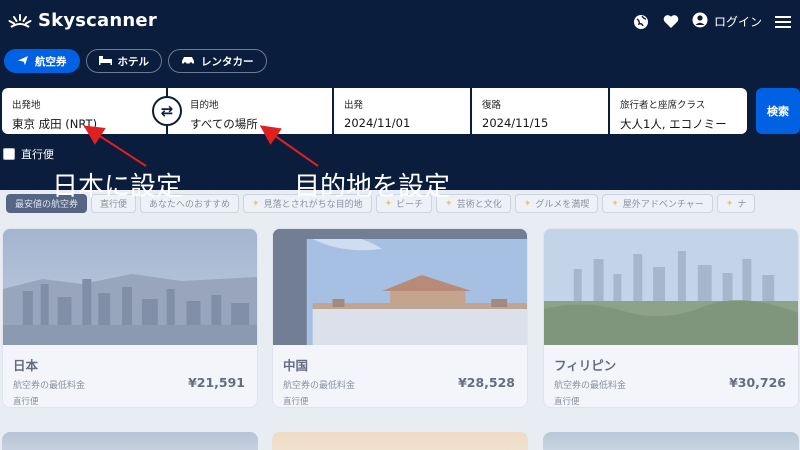 This screenshot has height=450, width=800. Describe the element at coordinates (671, 22) in the screenshot. I see `heart-icon` at that location.